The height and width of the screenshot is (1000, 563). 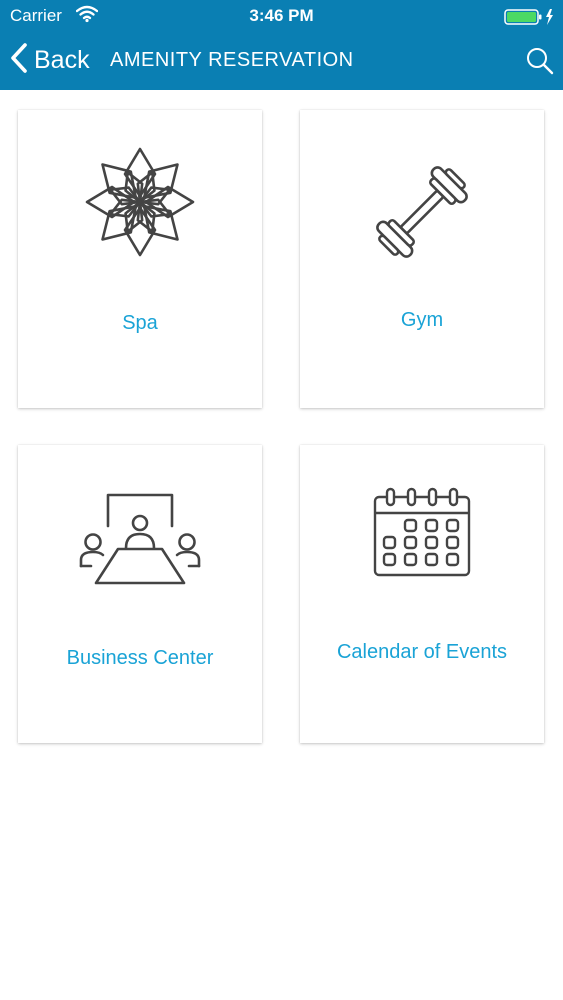 I want to click on conference-table-icon, so click(x=140, y=542).